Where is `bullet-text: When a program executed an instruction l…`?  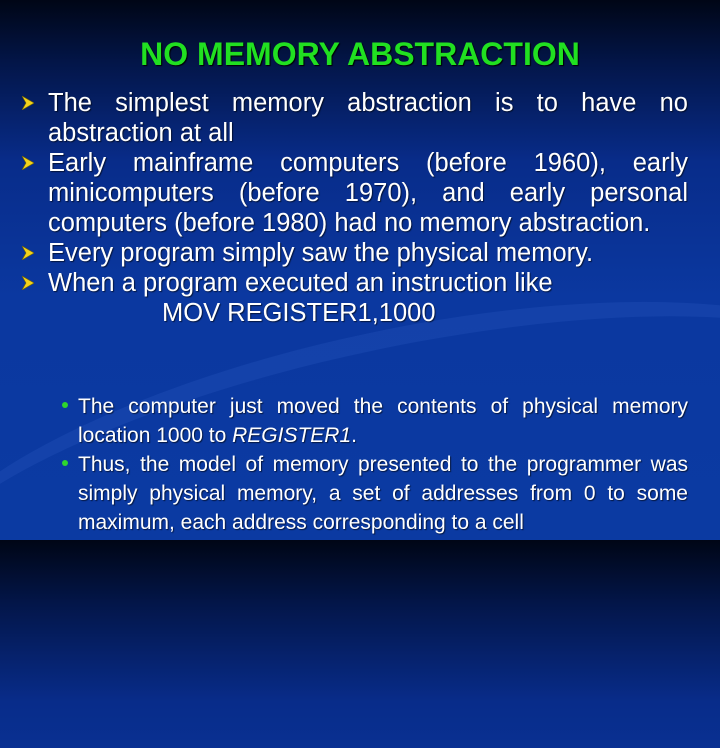 bullet-text: When a program executed an instruction l… is located at coordinates (300, 283).